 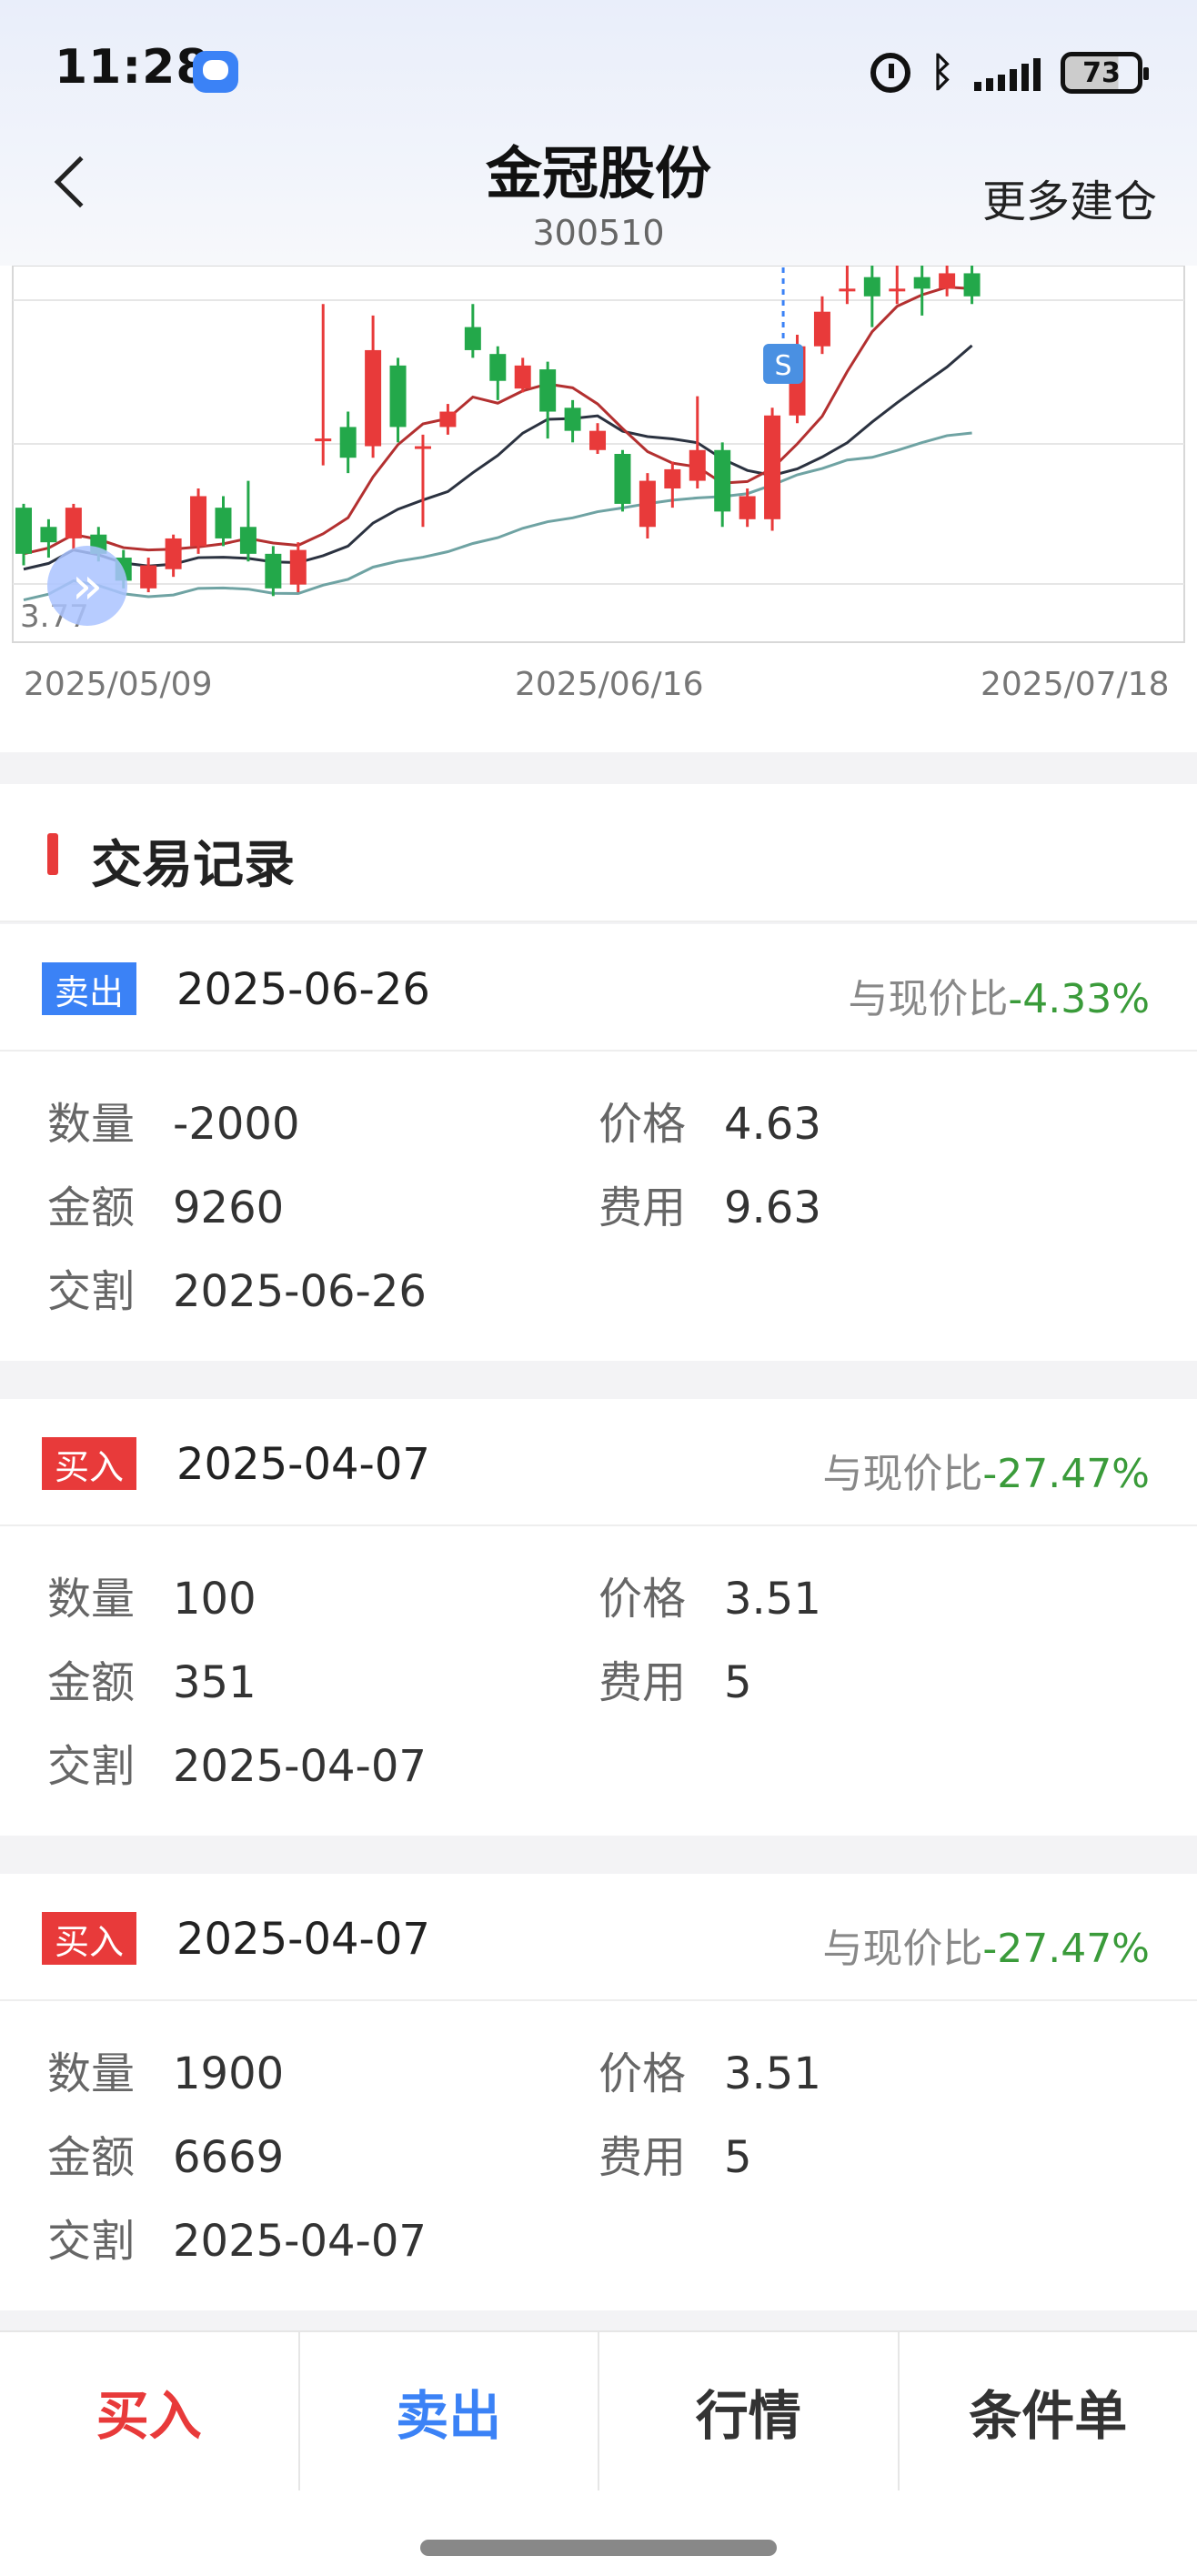 I want to click on field-value: 351, so click(x=214, y=1682).